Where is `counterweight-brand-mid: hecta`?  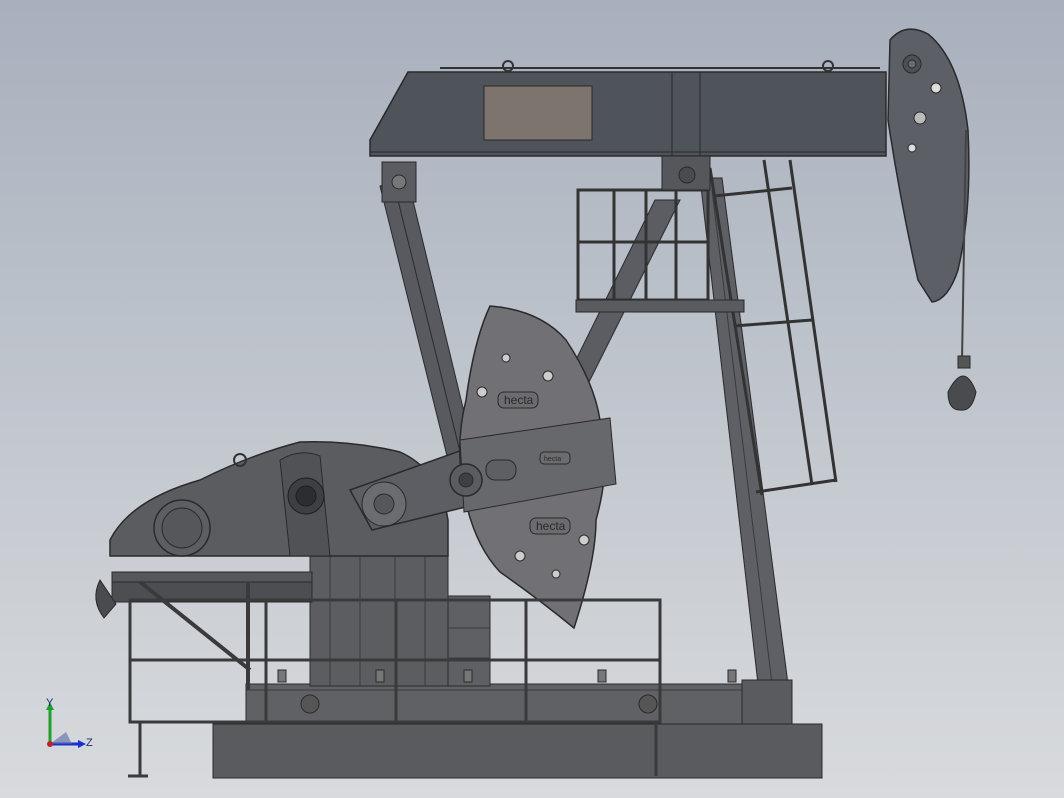 counterweight-brand-mid: hecta is located at coordinates (552, 459).